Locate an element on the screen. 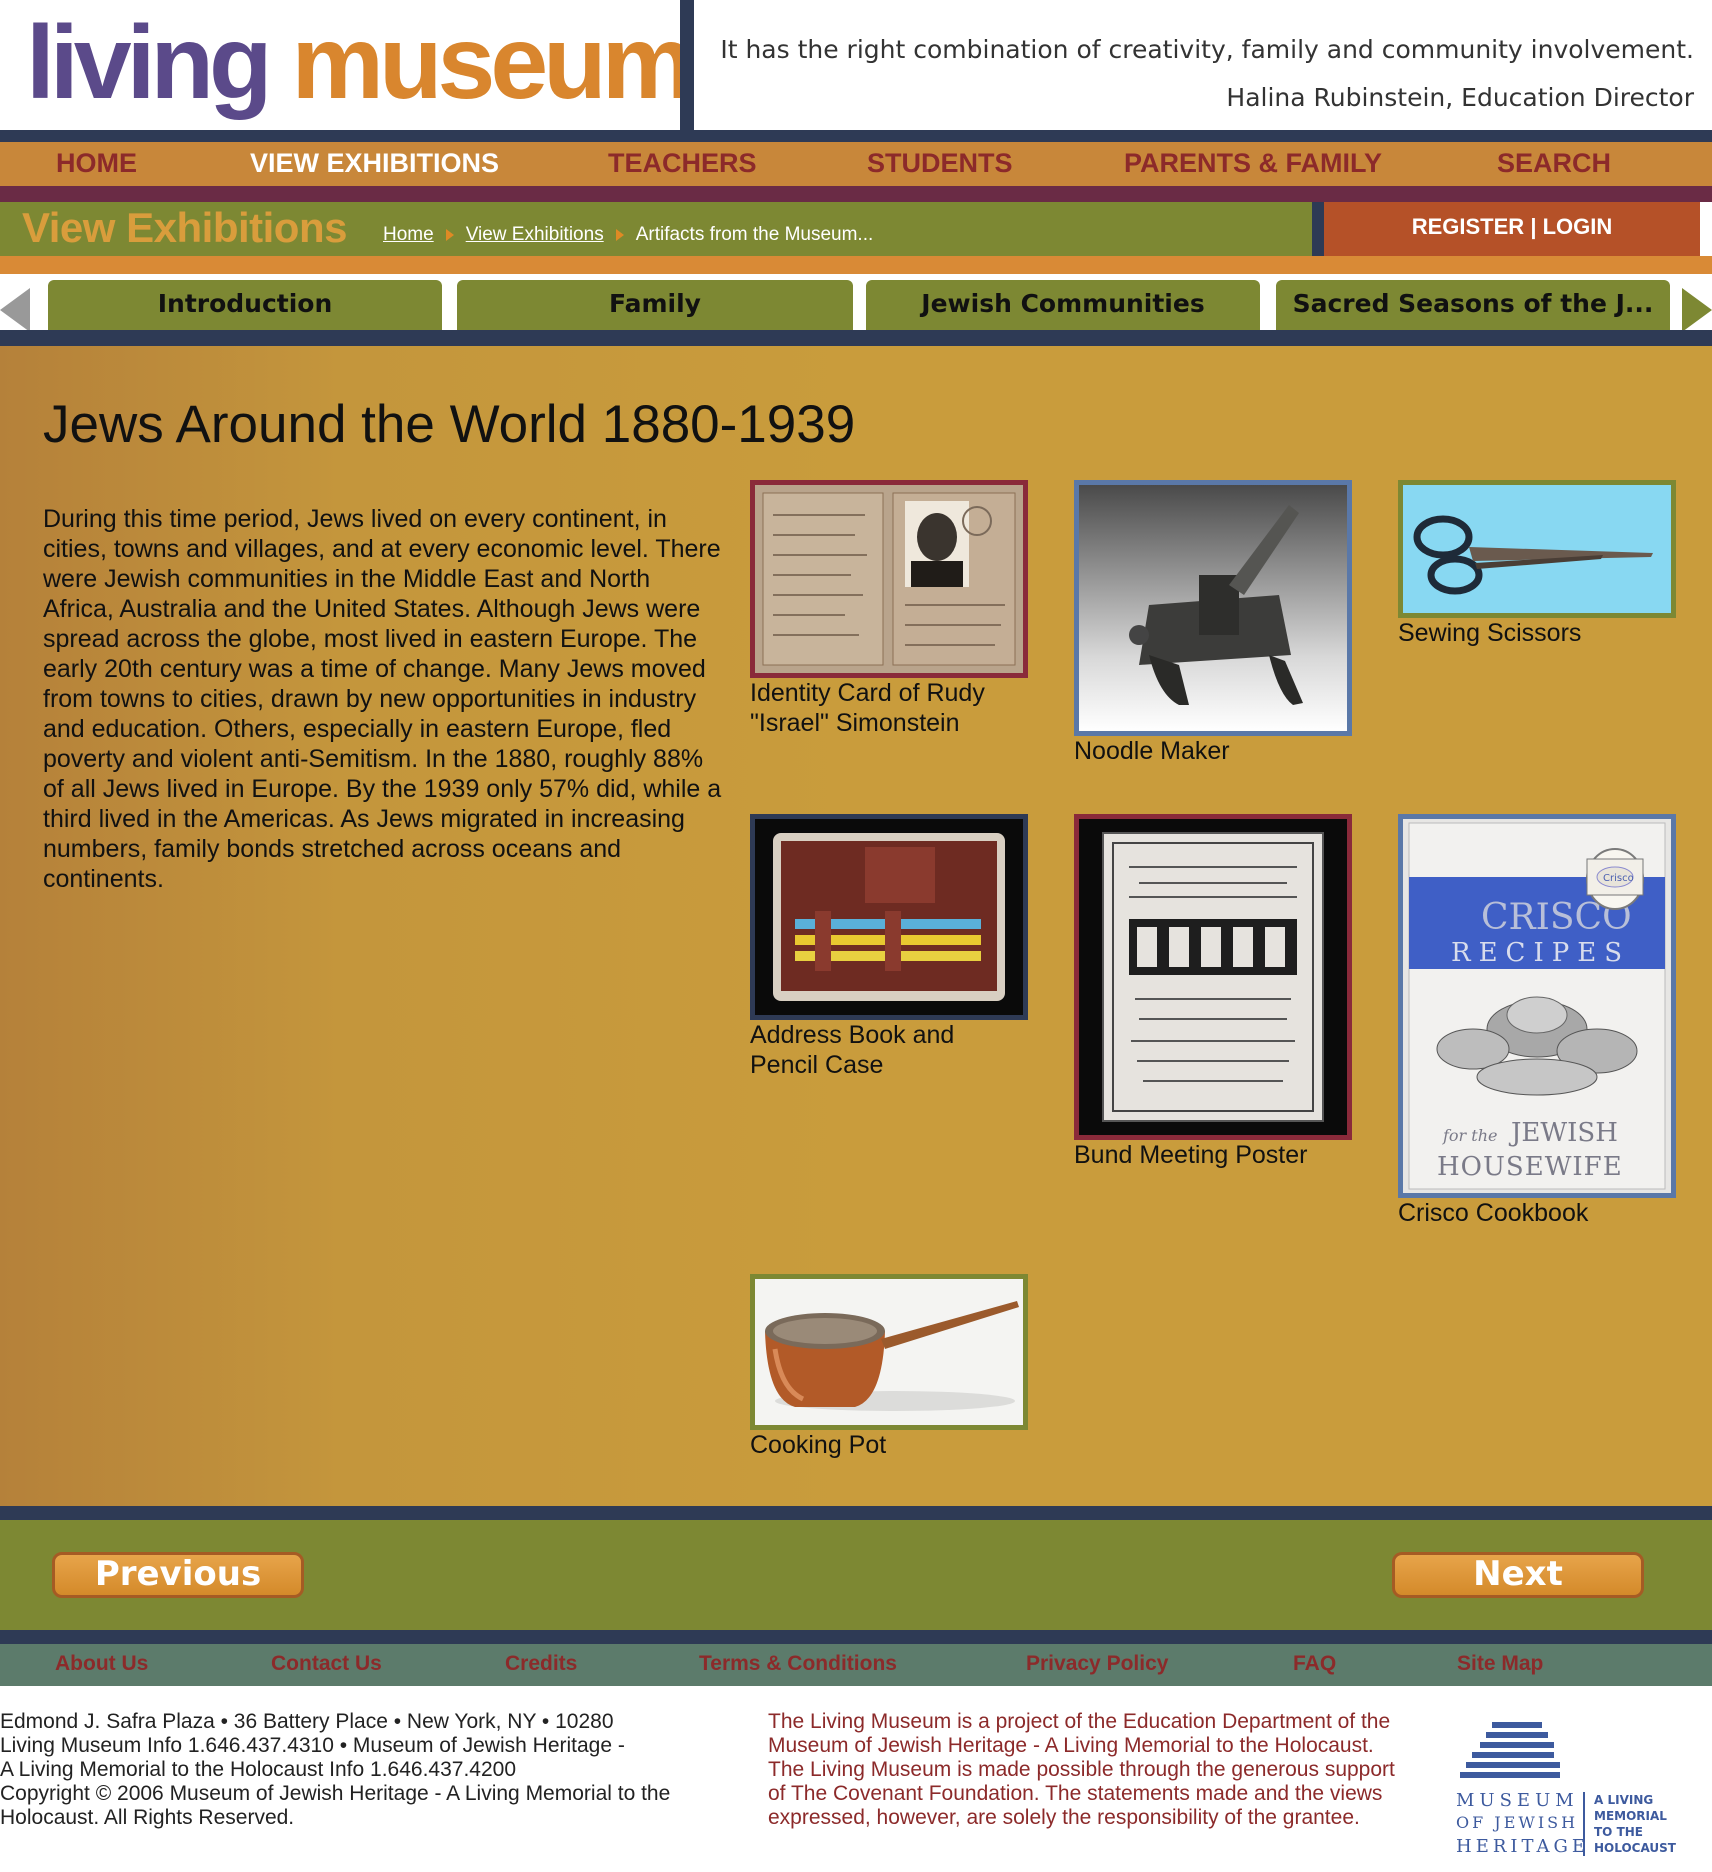 The image size is (1712, 1872). crisco-line1: JEWISH is located at coordinates (1563, 1133).